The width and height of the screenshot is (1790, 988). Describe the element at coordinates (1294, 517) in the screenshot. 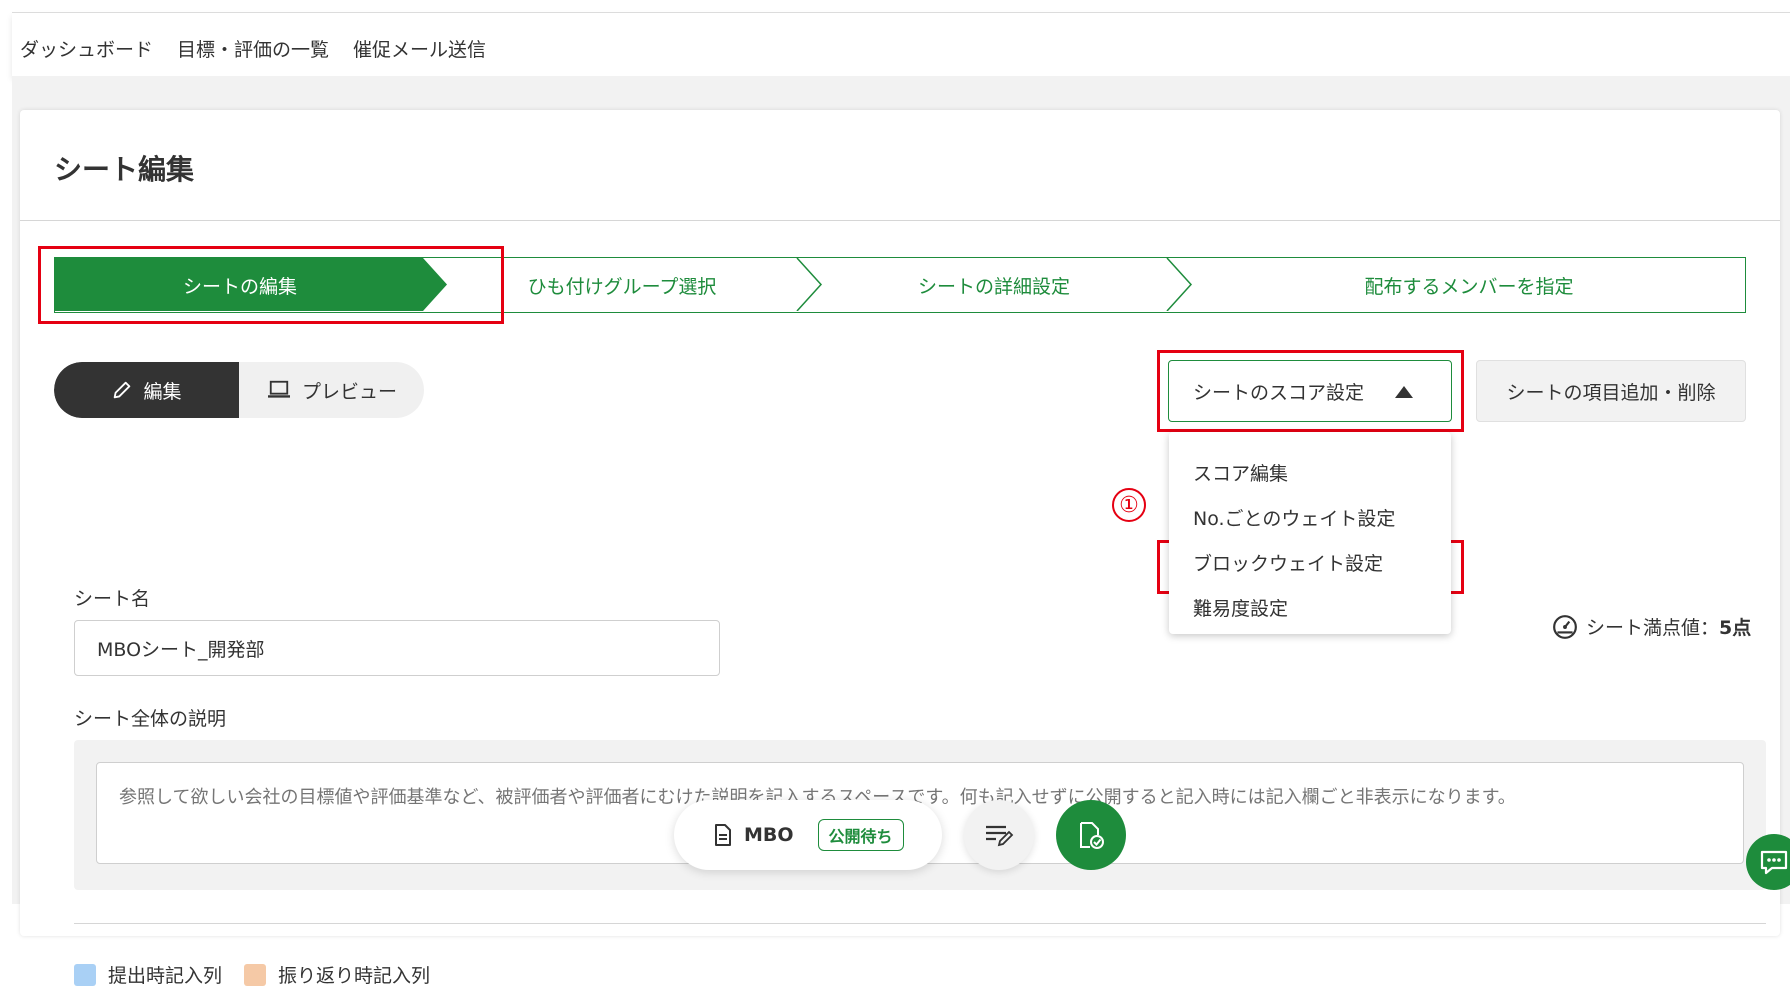

I see `menu-item-weight-per-no: No.ごとのウェイト設定` at that location.